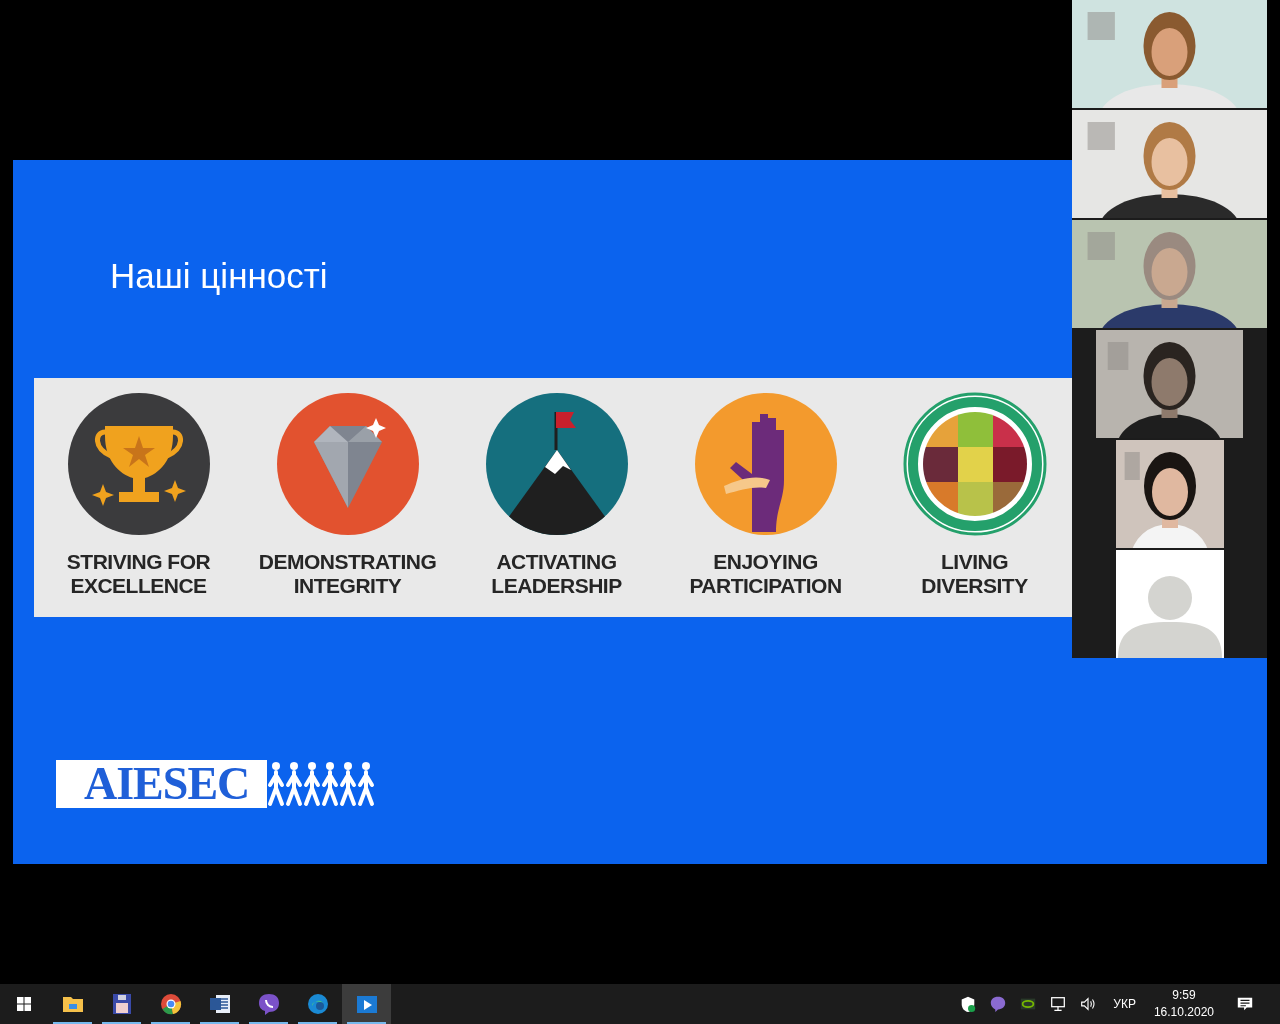 The width and height of the screenshot is (1280, 1024). I want to click on taskbar-app-button, so click(366, 1004).